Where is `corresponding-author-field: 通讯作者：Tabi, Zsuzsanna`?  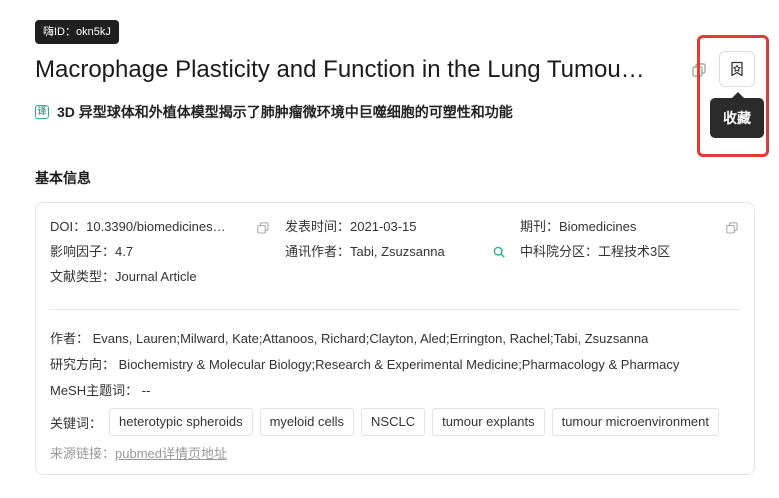
corresponding-author-field: 通讯作者：Tabi, Zsuzsanna is located at coordinates (365, 252).